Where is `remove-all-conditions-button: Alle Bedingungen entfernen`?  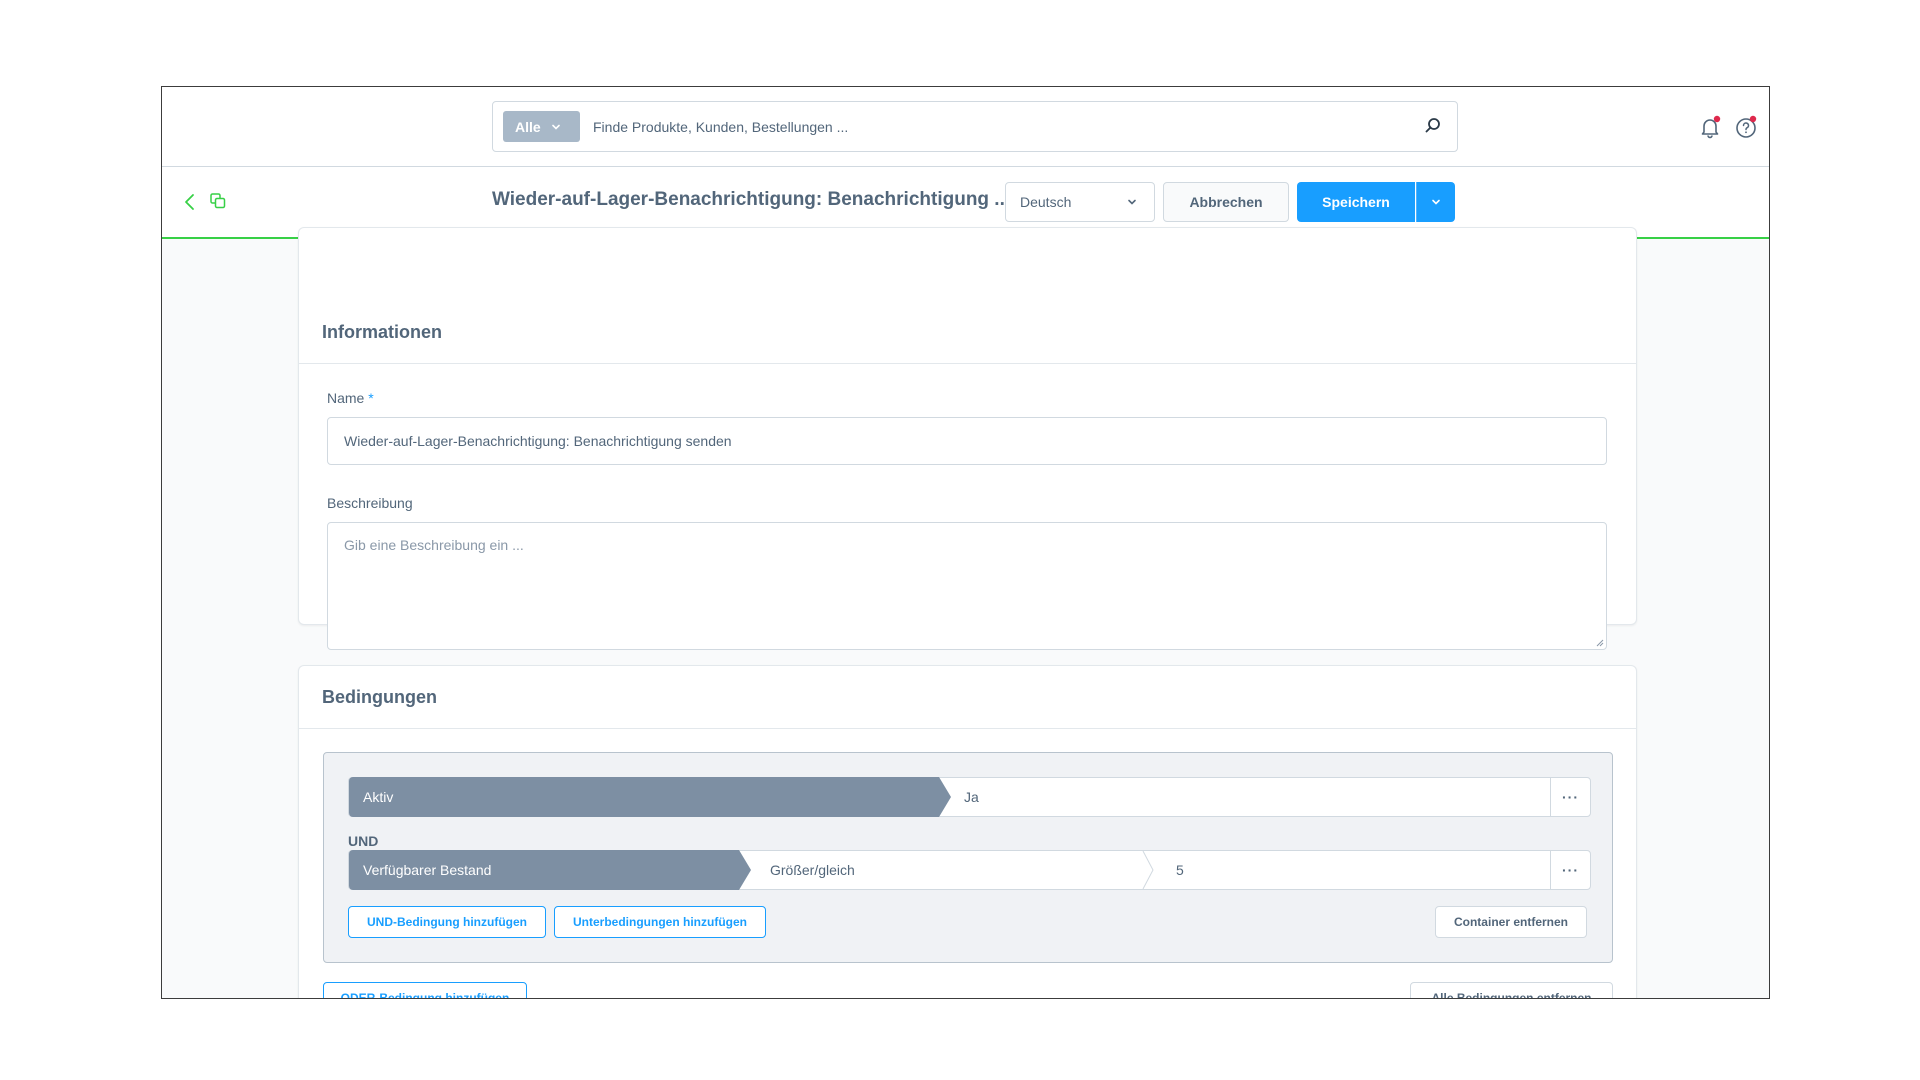
remove-all-conditions-button: Alle Bedingungen entfernen is located at coordinates (1511, 990).